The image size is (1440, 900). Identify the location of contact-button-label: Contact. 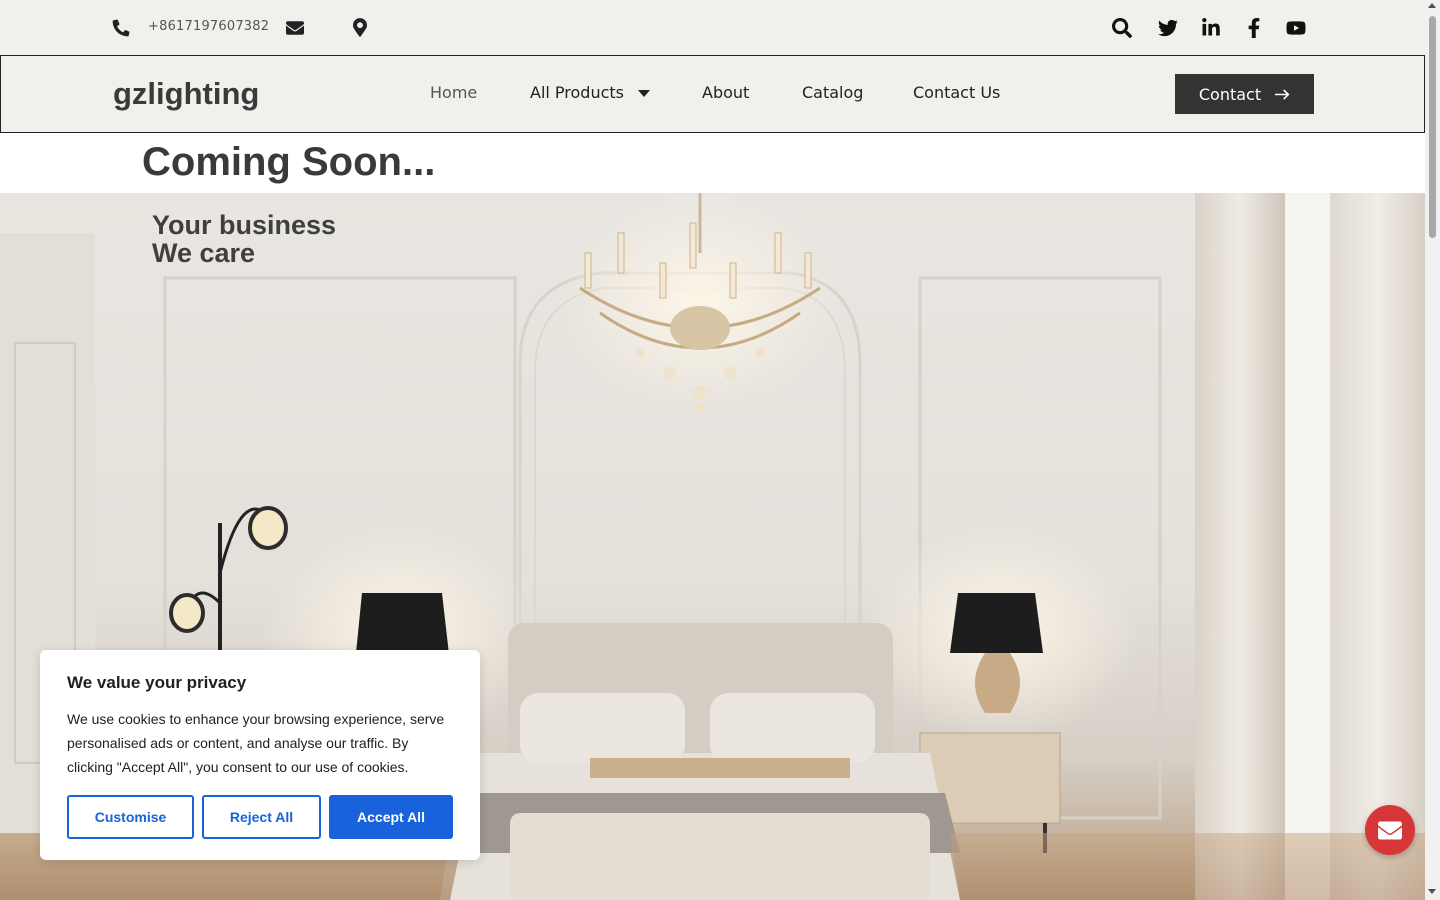
(1230, 94).